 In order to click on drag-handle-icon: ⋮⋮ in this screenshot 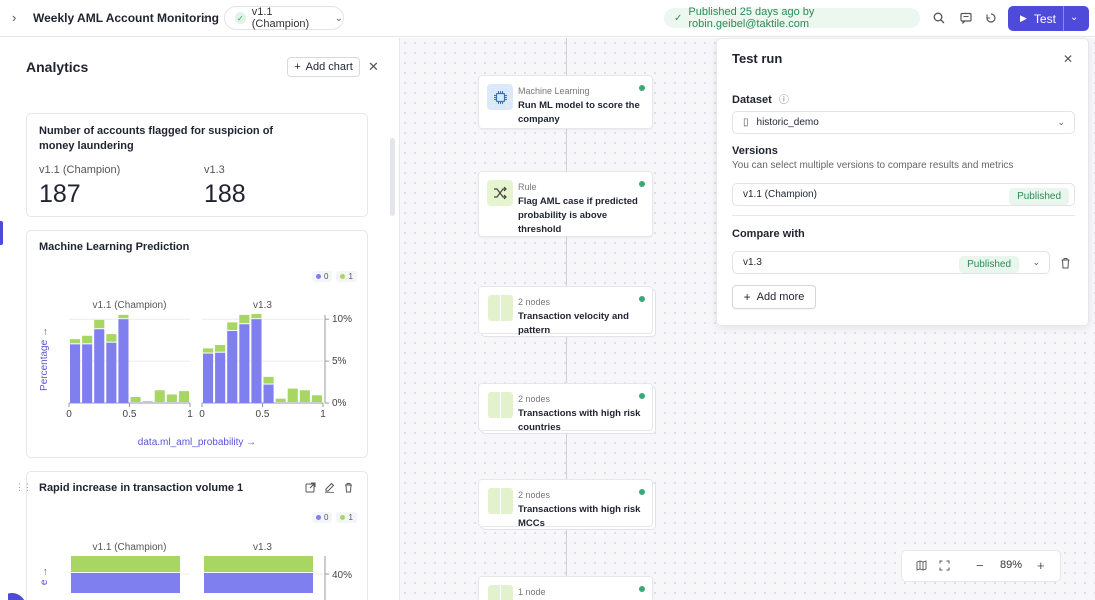, I will do `click(23, 487)`.